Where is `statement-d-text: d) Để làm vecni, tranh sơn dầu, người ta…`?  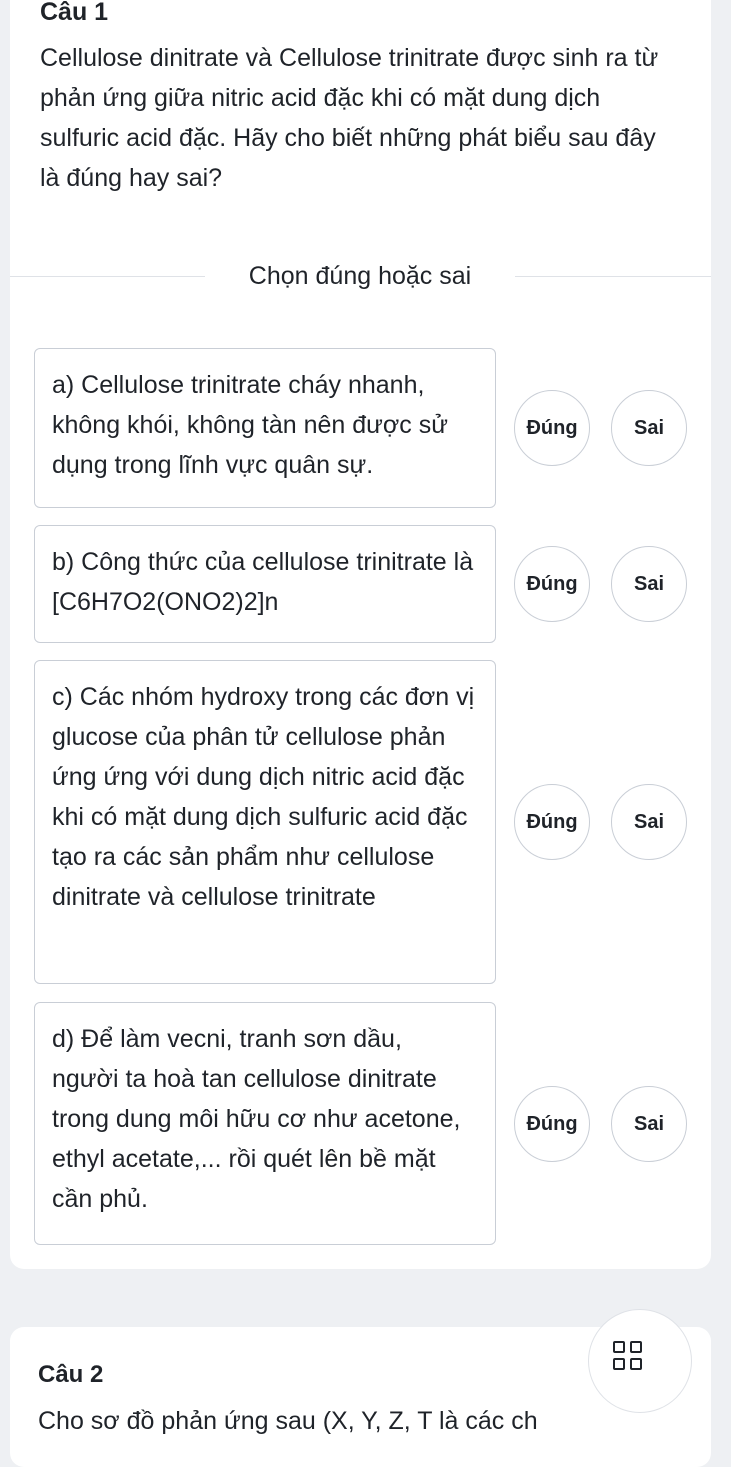
statement-d-text: d) Để làm vecni, tranh sơn dầu, người ta… is located at coordinates (256, 1119).